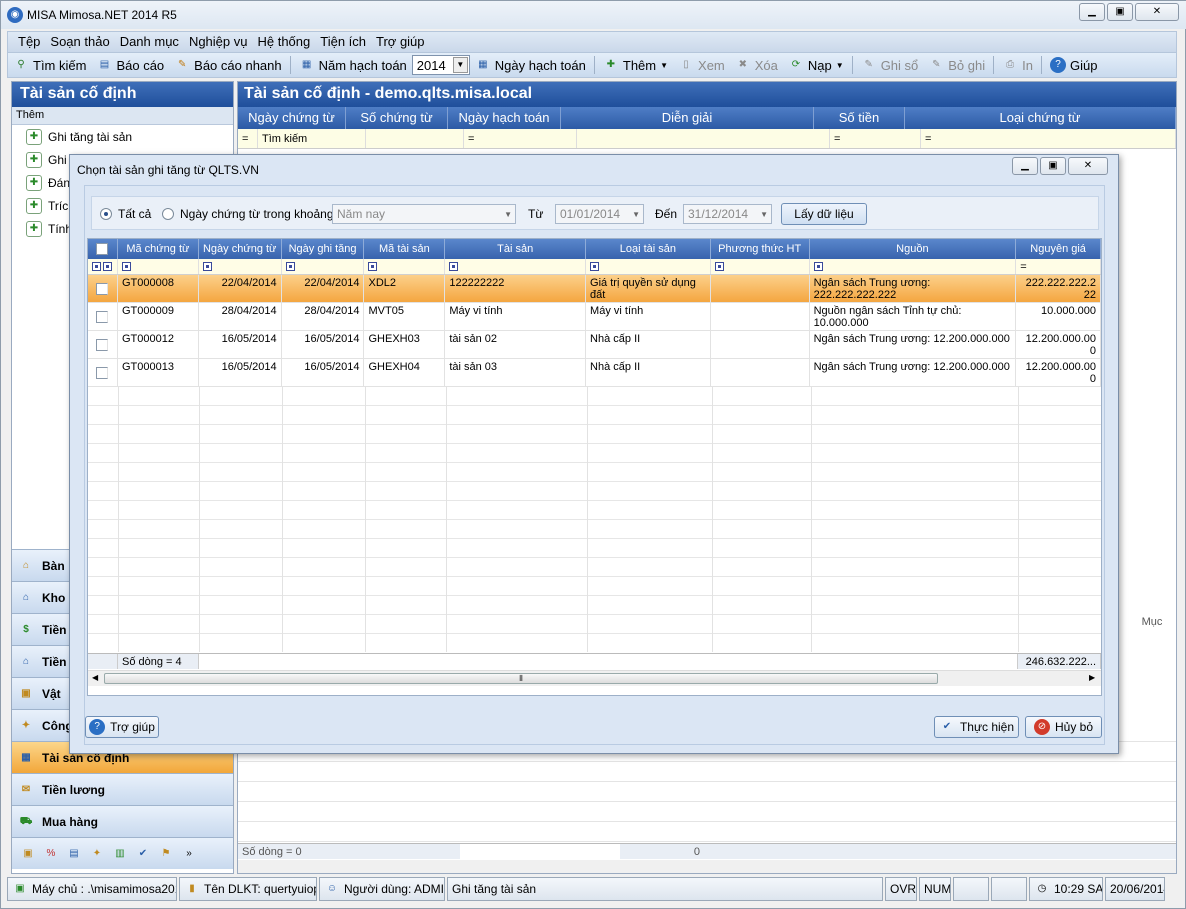 This screenshot has width=1186, height=909. I want to click on scroll-right-icon: ▶, so click(1092, 677).